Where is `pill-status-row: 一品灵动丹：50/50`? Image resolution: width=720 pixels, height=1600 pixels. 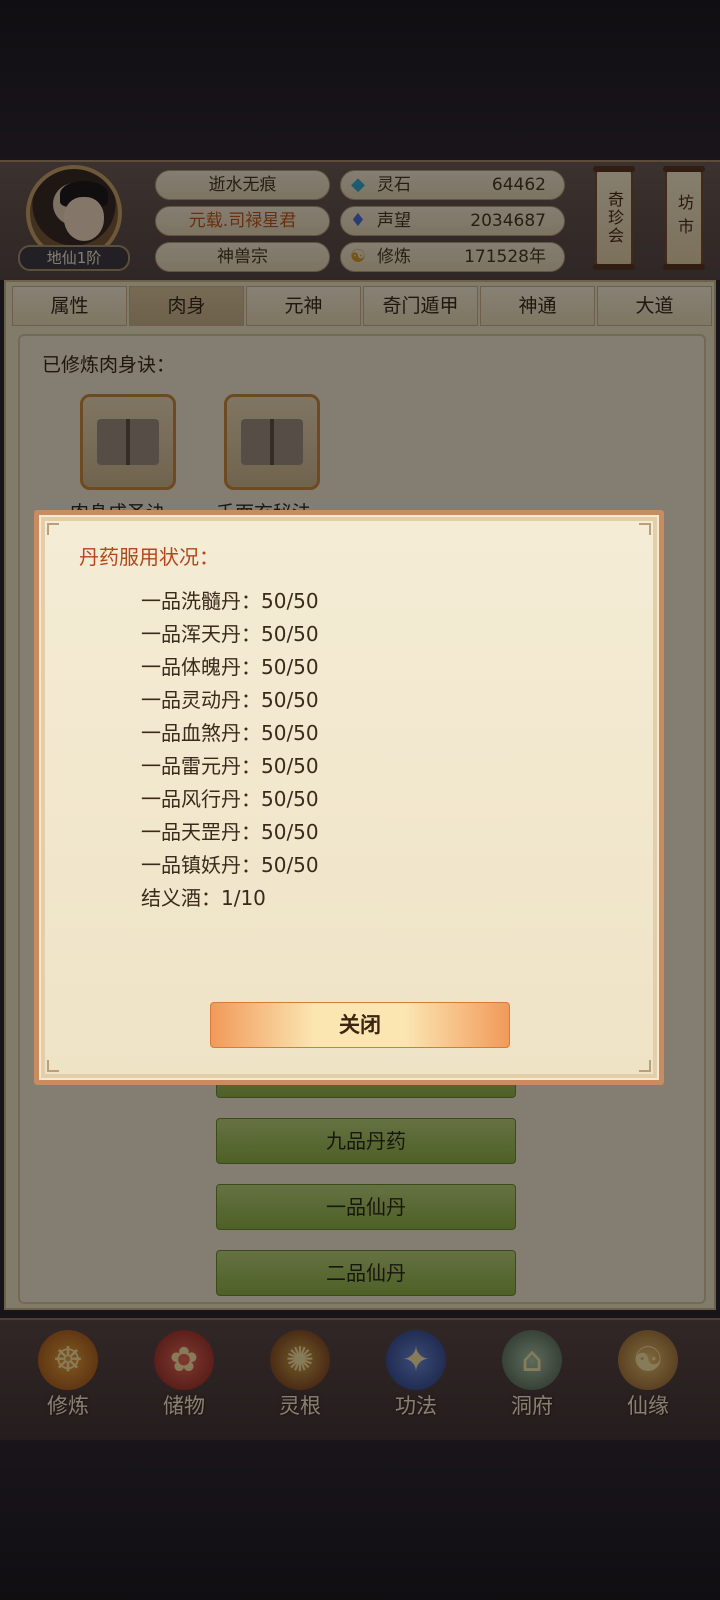 pill-status-row: 一品灵动丹：50/50 is located at coordinates (230, 700).